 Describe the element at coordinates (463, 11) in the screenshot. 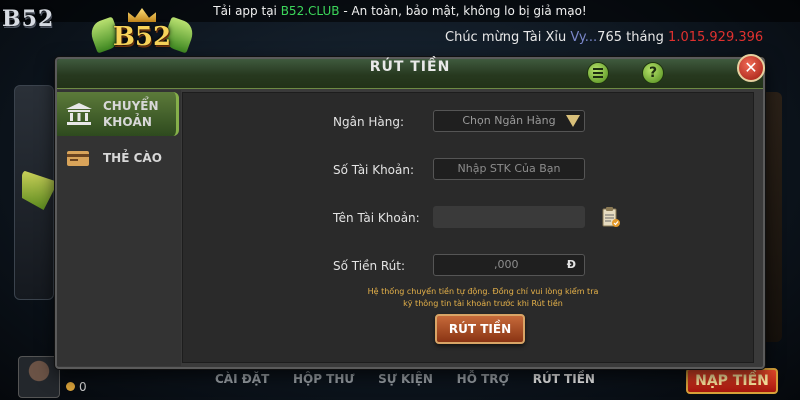

I see `announcement-text-tail: - An toàn, bảo mật, không lo bị giả mạo!` at that location.